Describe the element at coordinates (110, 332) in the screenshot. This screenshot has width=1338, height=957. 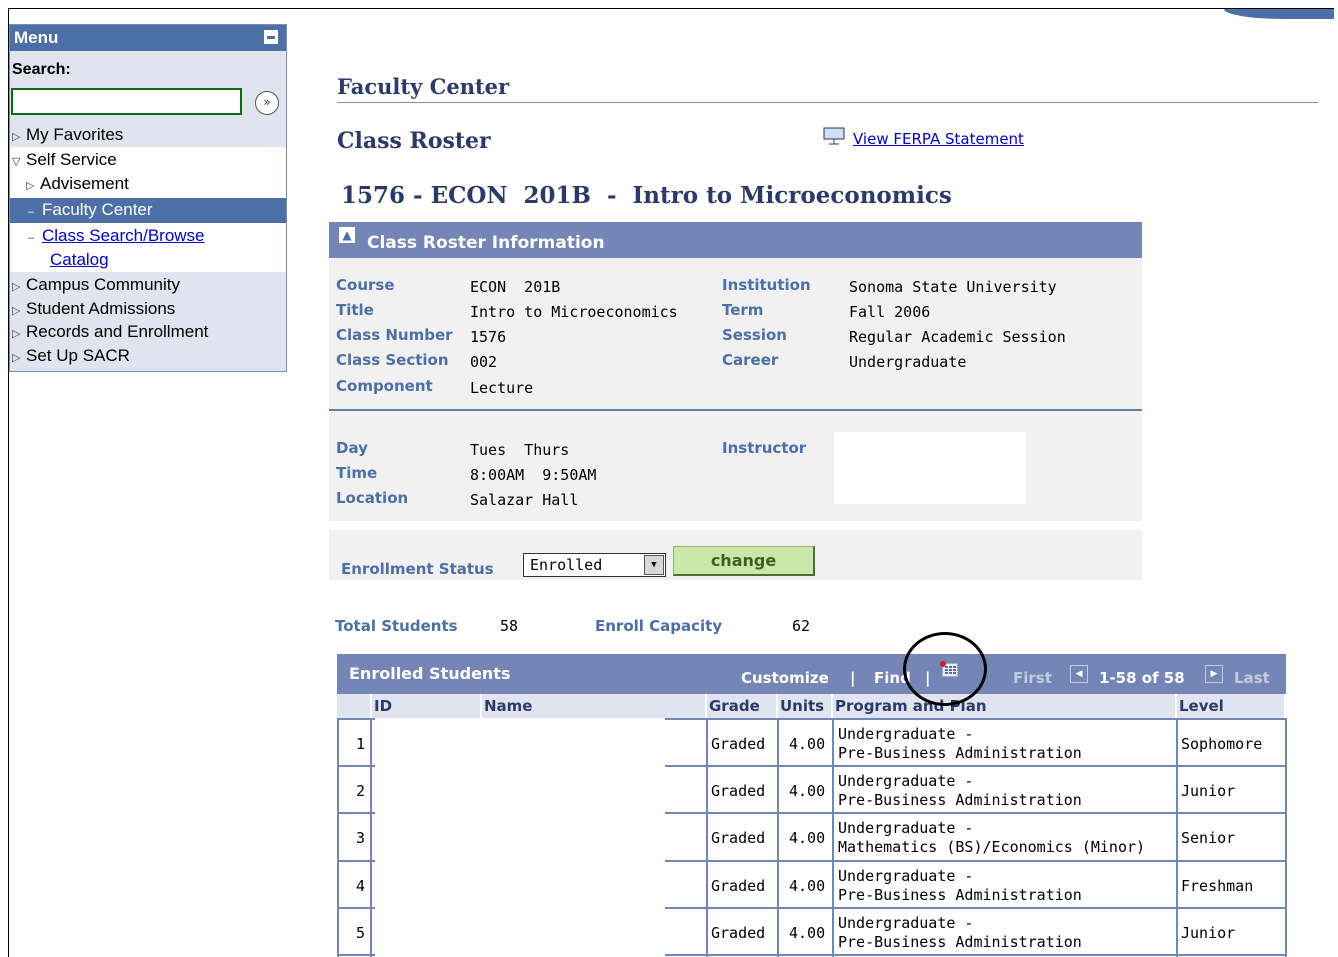
I see `menu-item-records-enrollment: ▷ Records and Enrollment` at that location.